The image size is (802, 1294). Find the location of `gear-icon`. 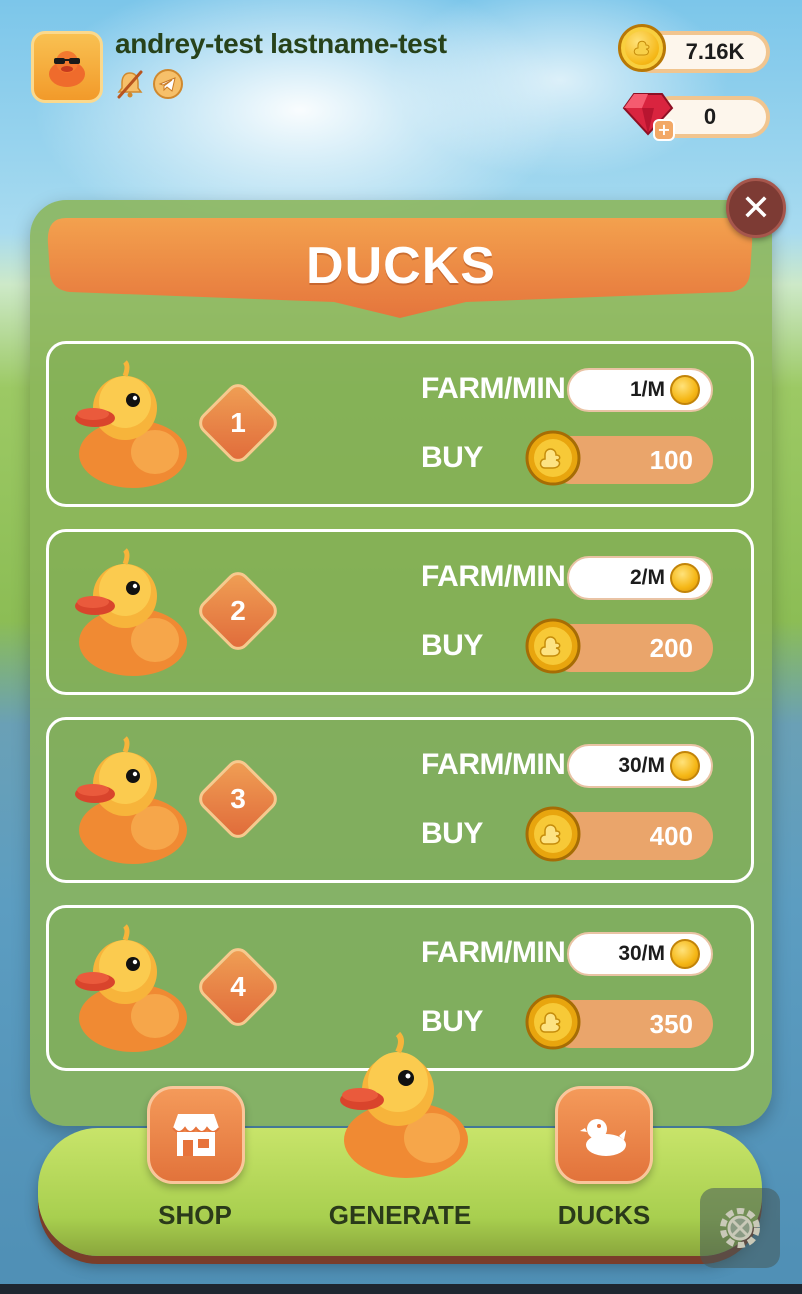

gear-icon is located at coordinates (740, 1228).